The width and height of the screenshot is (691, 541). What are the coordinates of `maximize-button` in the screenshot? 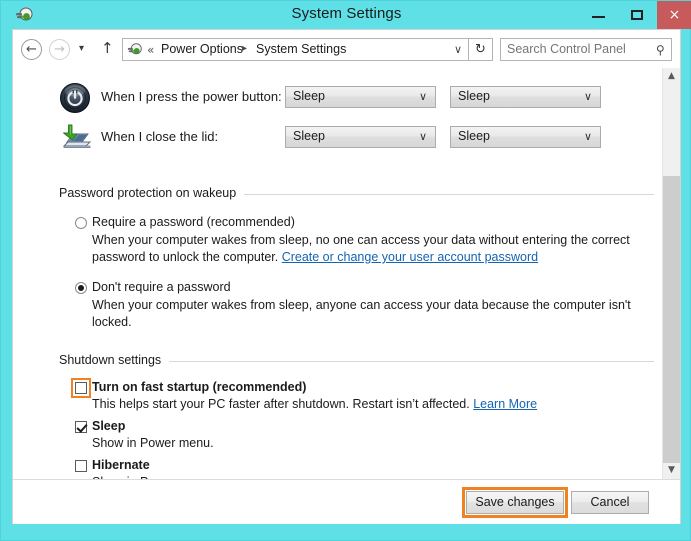 It's located at (637, 15).